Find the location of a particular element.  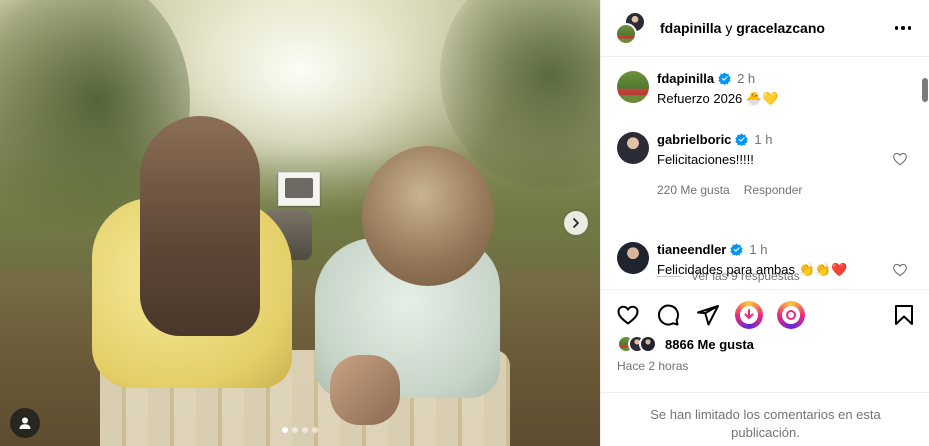

like-button is located at coordinates (628, 315).